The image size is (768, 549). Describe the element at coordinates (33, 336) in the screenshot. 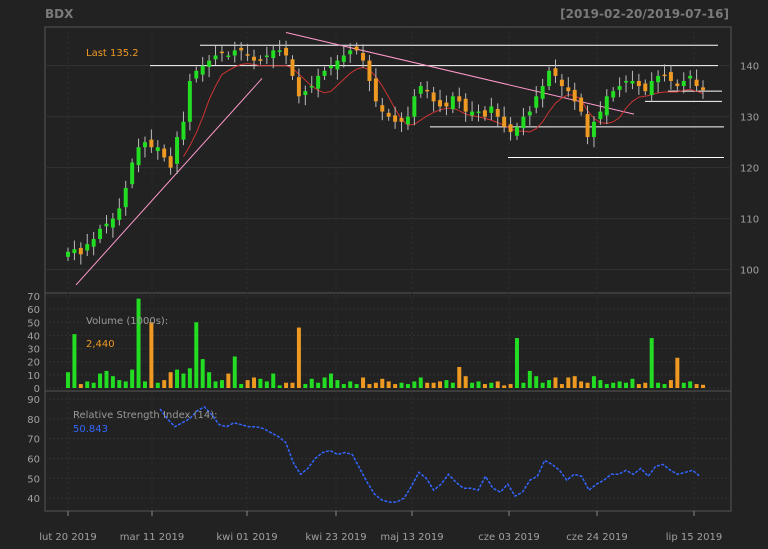

I see `volume-y-tick: 40` at that location.